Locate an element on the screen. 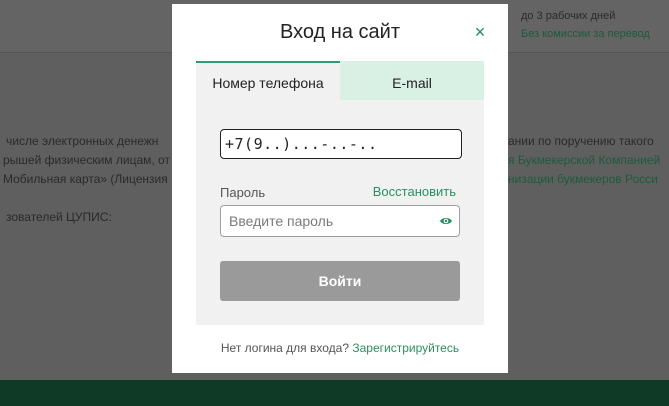  header-info-line2: Без комиссии за перевод is located at coordinates (585, 34).